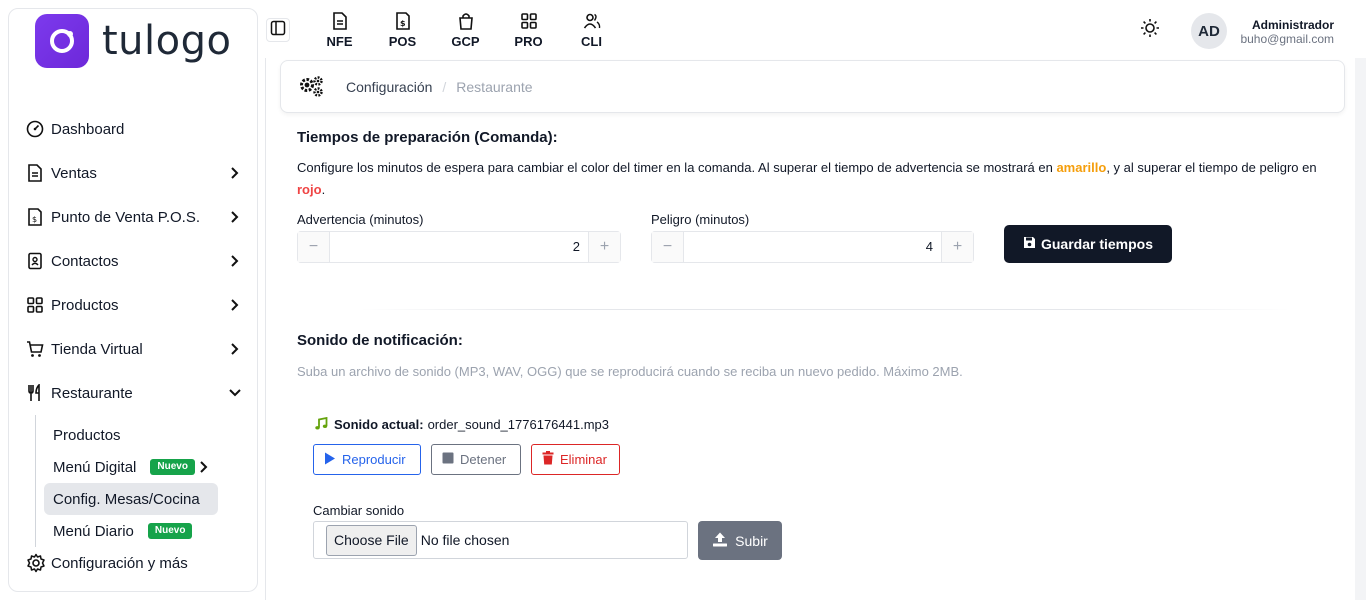 The image size is (1366, 600). I want to click on breadcrumb-configuracion: Configuración, so click(389, 87).